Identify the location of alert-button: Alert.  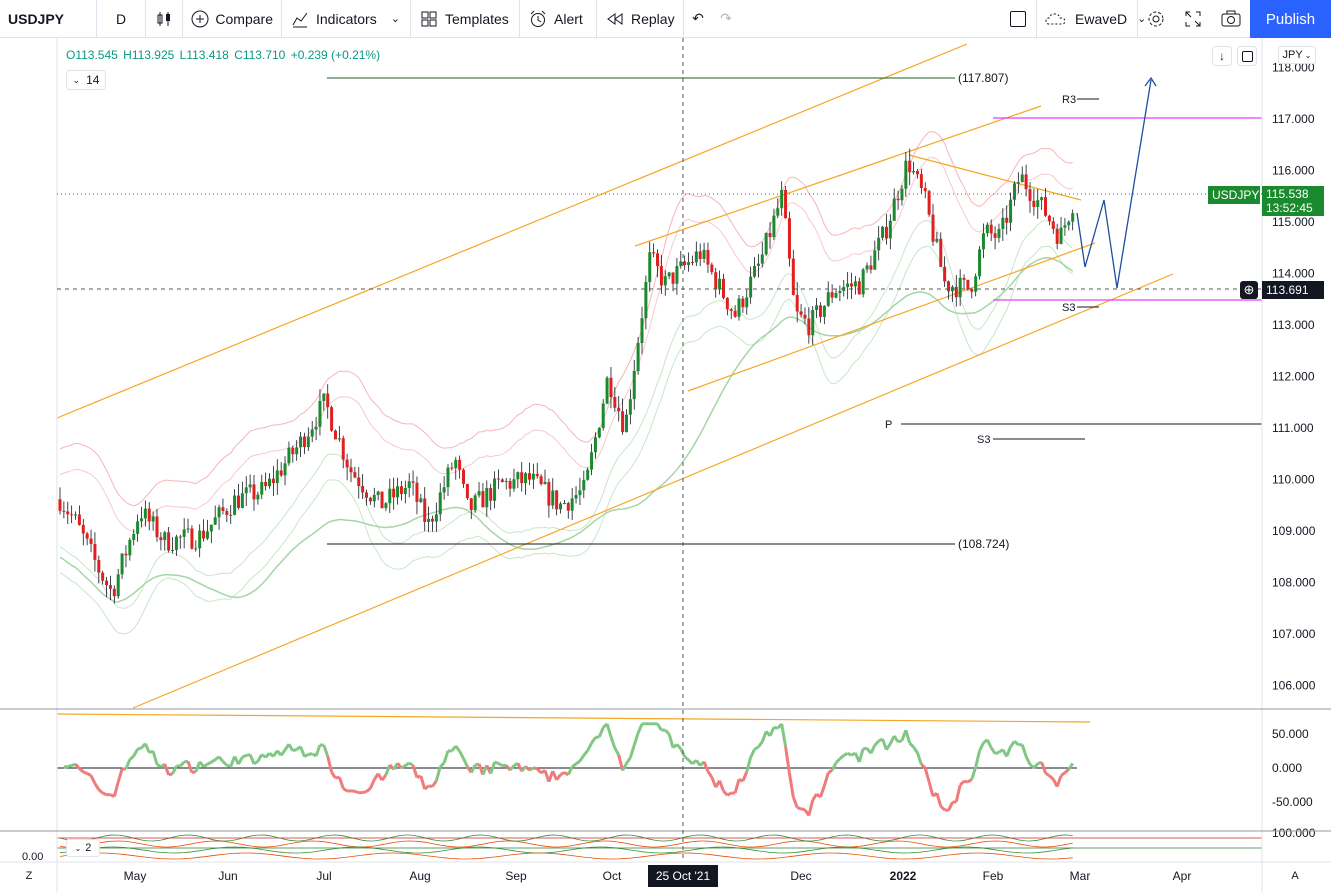
(558, 19).